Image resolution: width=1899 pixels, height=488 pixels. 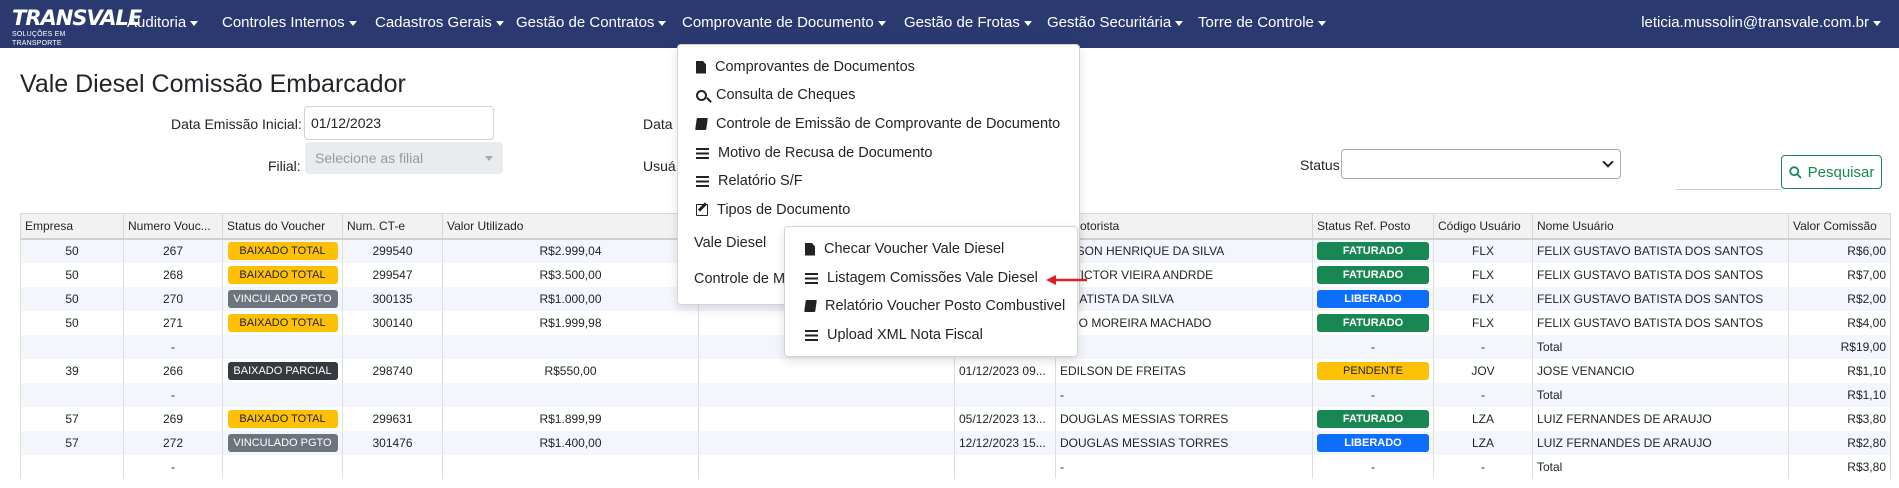 What do you see at coordinates (1839, 466) in the screenshot?
I see `cell-valor-comissao: R$3,80` at bounding box center [1839, 466].